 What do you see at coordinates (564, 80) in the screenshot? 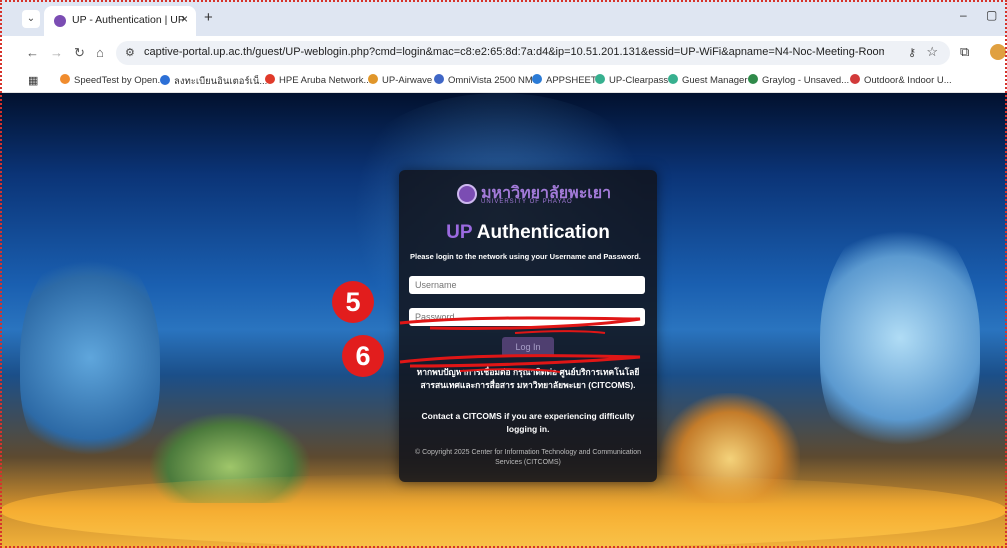
I see `bookmark-appsheet: APPSHEET` at bounding box center [564, 80].